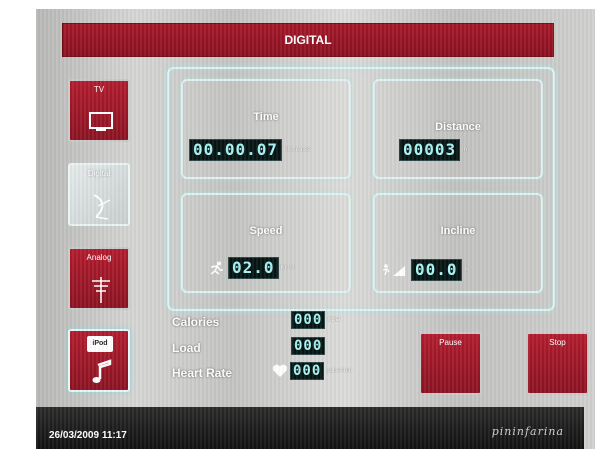 The width and height of the screenshot is (595, 455). I want to click on page-title: DIGITAL, so click(308, 40).